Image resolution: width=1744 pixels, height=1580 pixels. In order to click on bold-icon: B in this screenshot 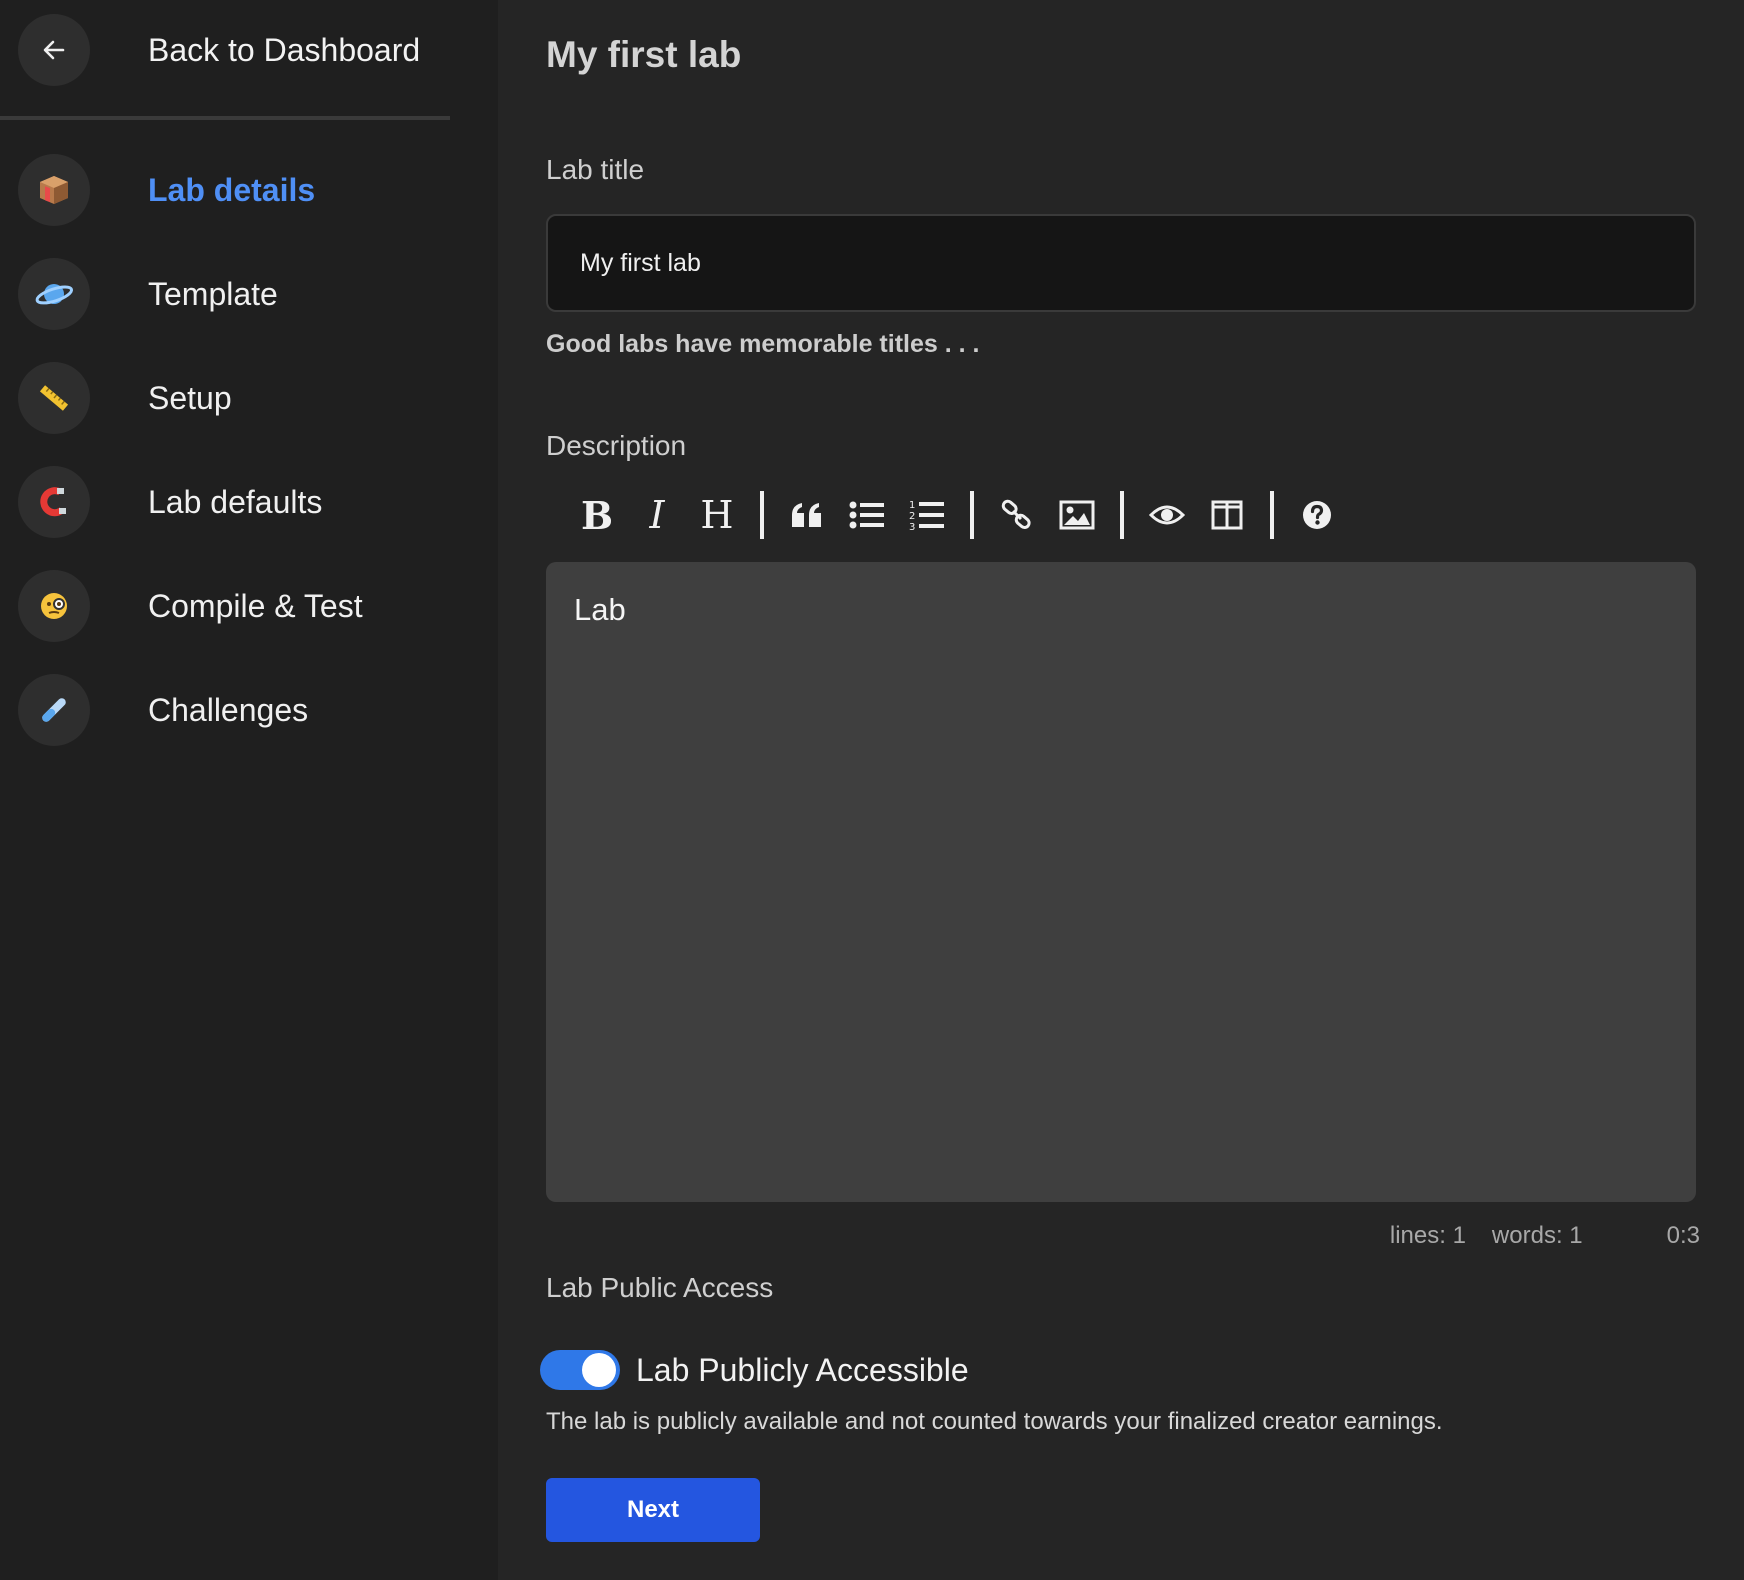, I will do `click(597, 515)`.